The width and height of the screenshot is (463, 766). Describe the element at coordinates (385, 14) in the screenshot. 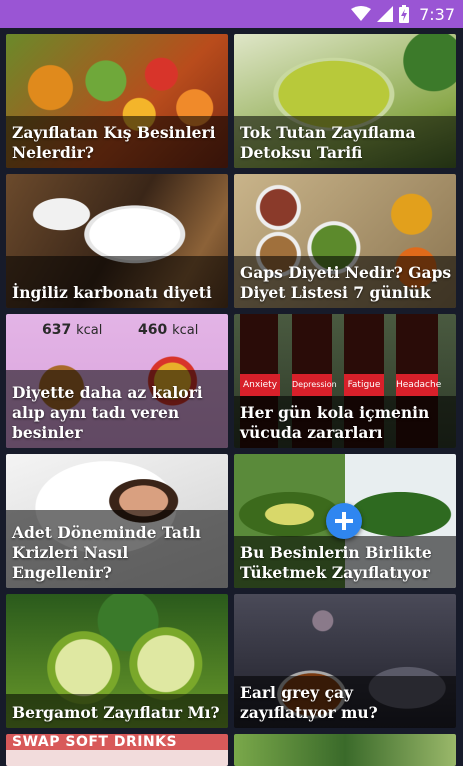

I see `signal-icon` at that location.